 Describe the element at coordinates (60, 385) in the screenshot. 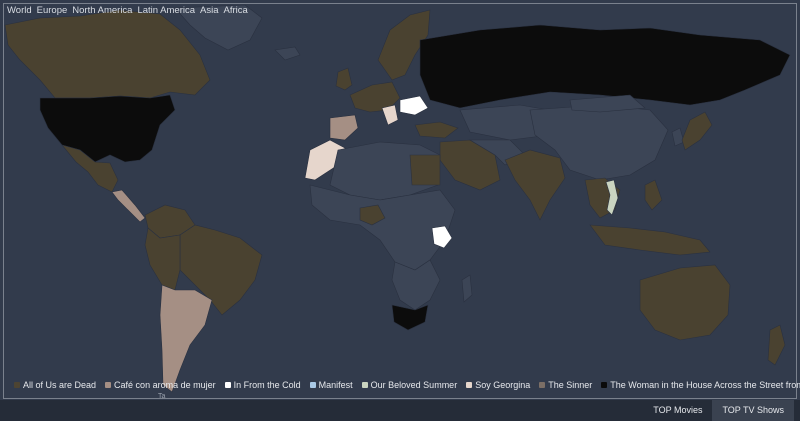

I see `legend-label: All of Us are Dead` at that location.